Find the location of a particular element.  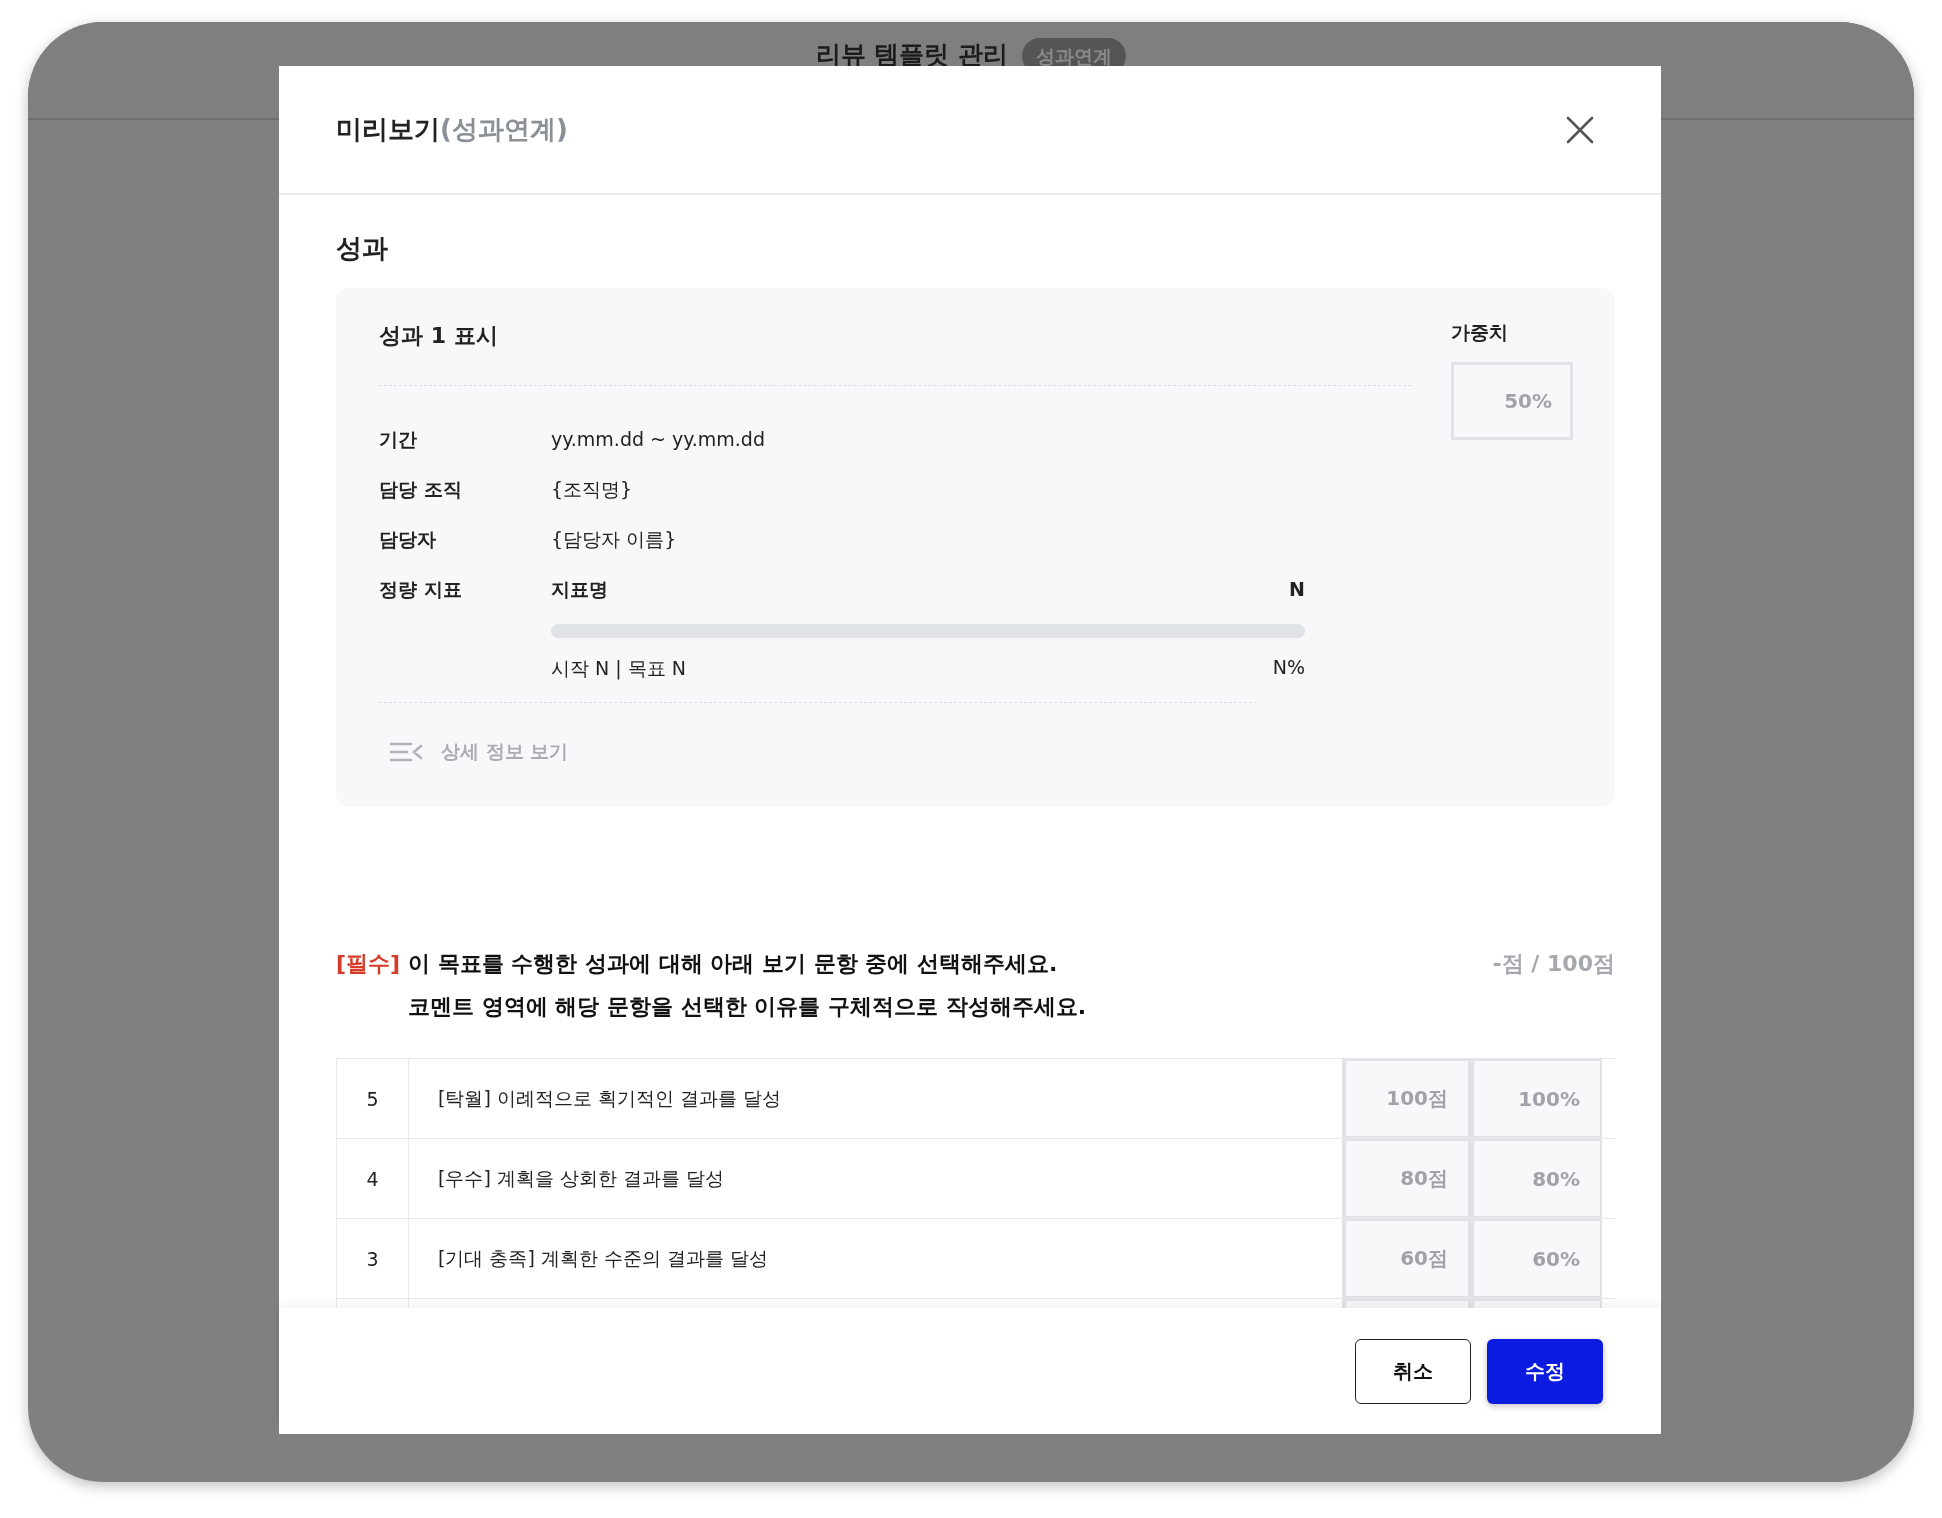

field-value: {담당자 이름} is located at coordinates (614, 539).